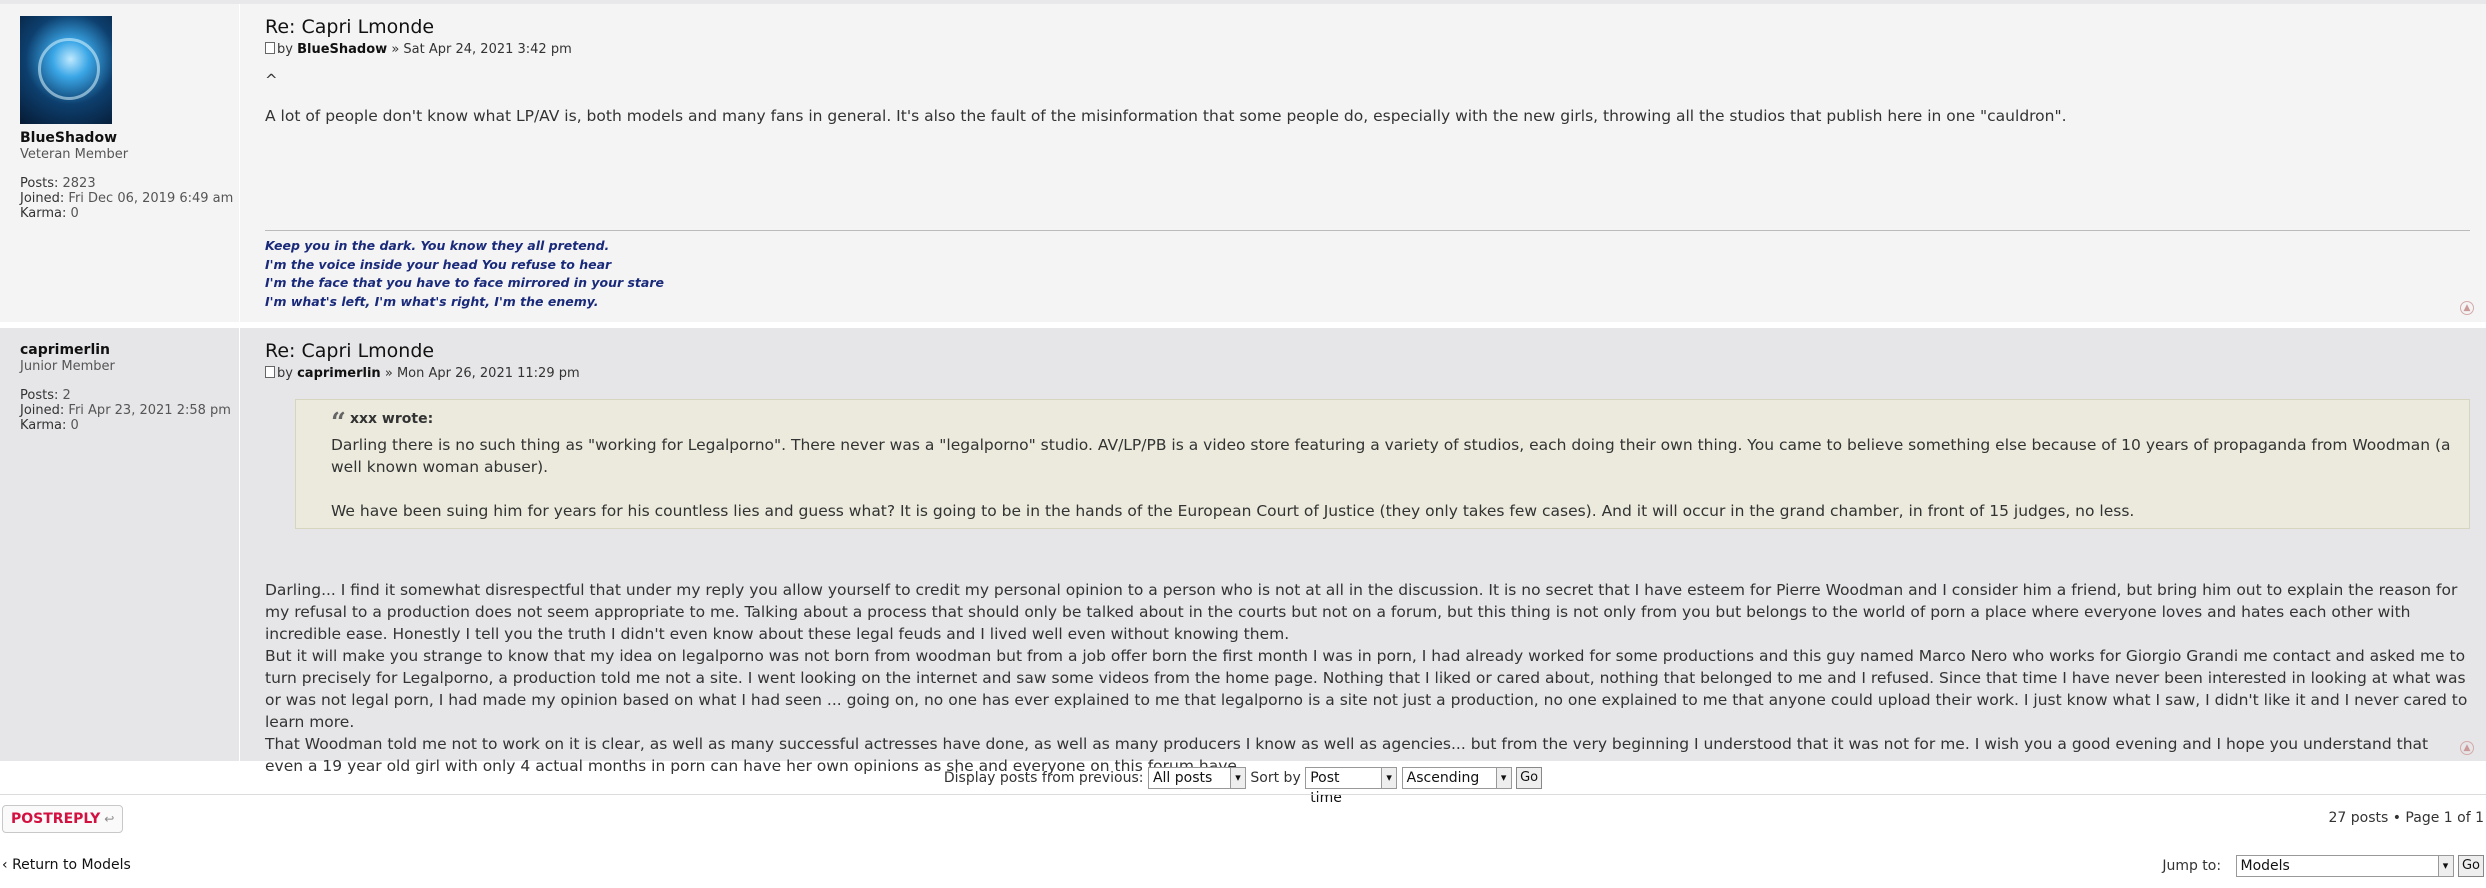 The image size is (2486, 888). I want to click on posts-count: 2823, so click(79, 183).